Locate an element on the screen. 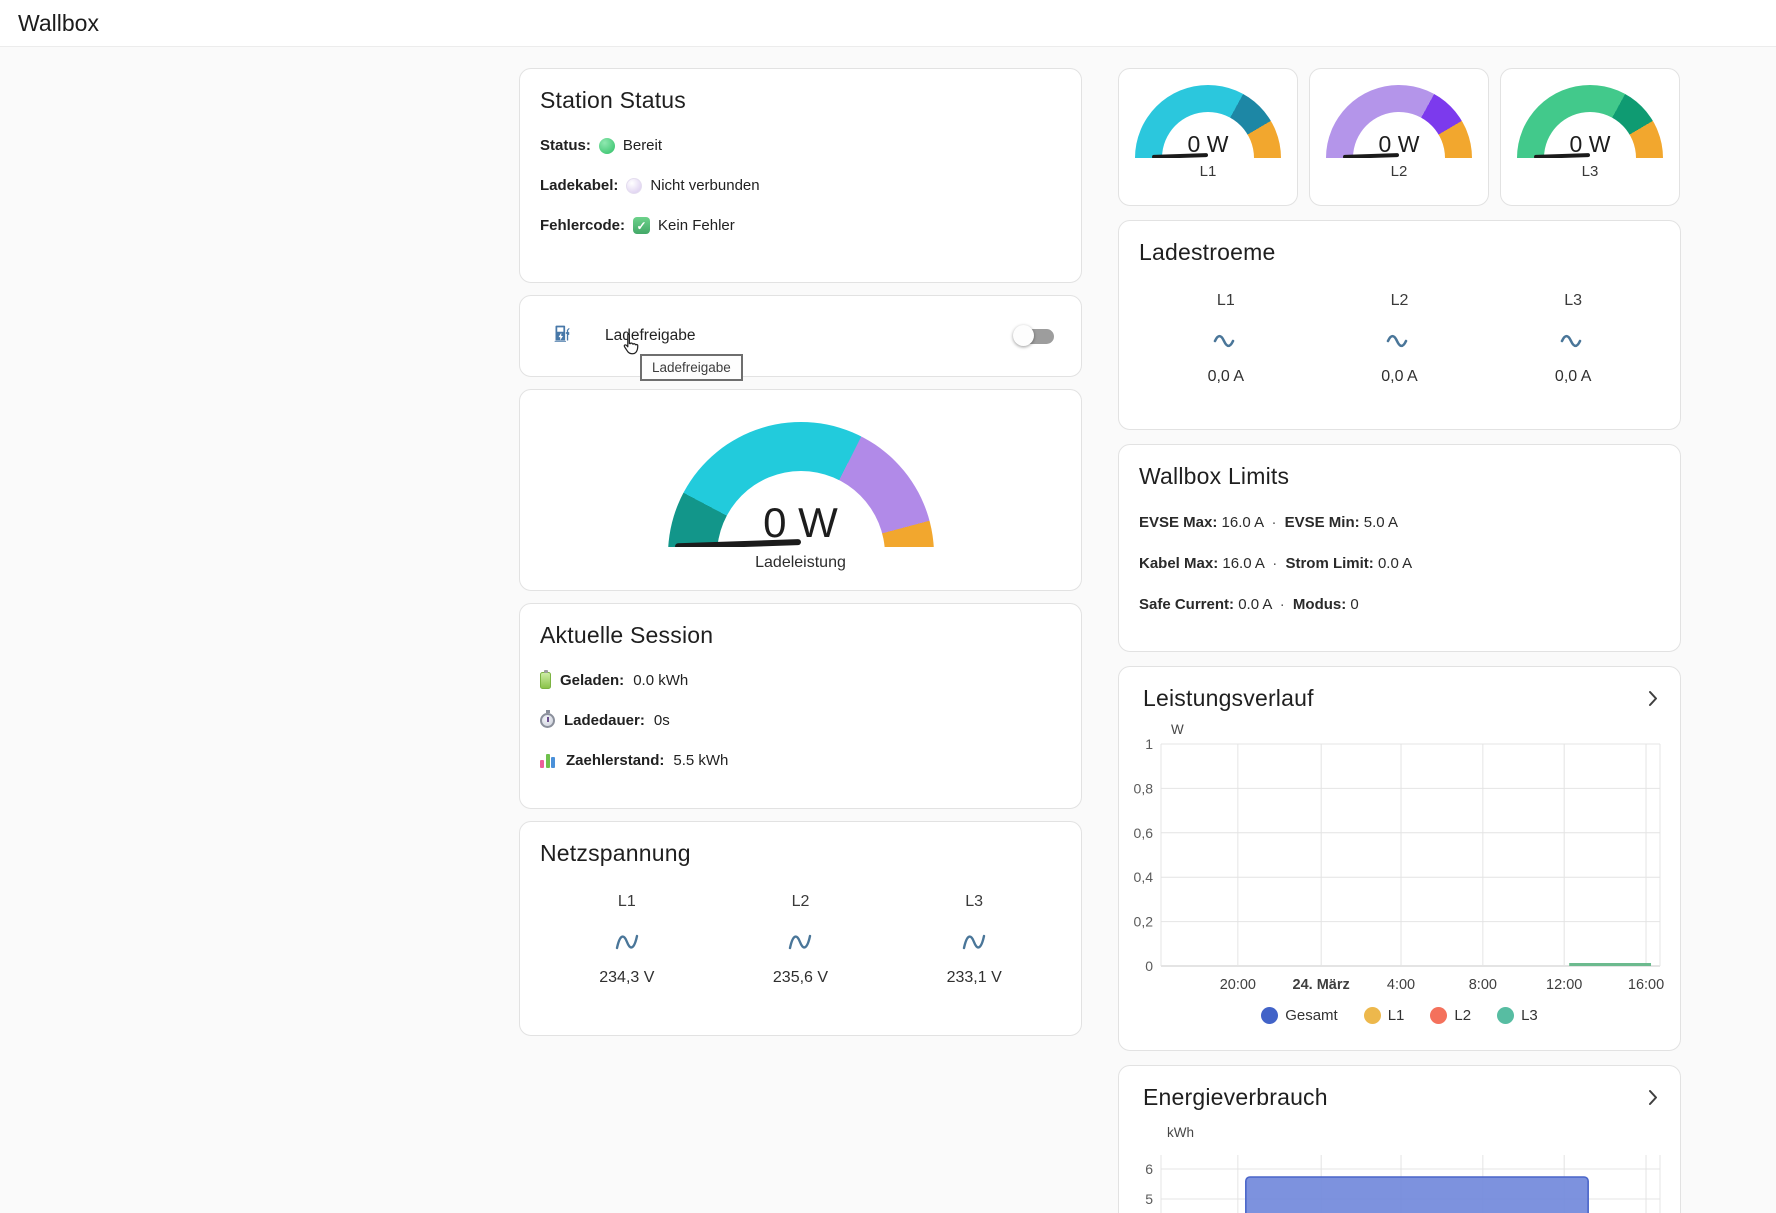 The width and height of the screenshot is (1776, 1213). gauge-card-l1: 0 W L1 is located at coordinates (1208, 137).